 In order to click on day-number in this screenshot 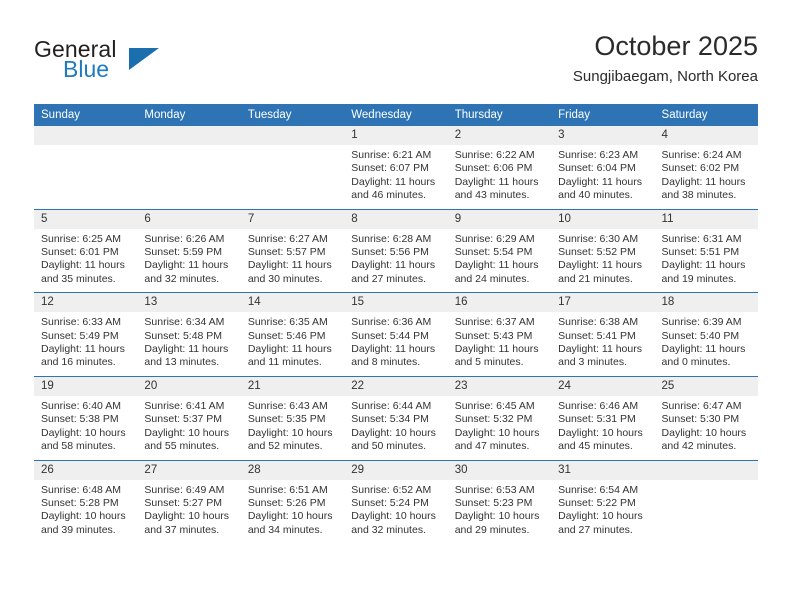, I will do `click(189, 135)`.